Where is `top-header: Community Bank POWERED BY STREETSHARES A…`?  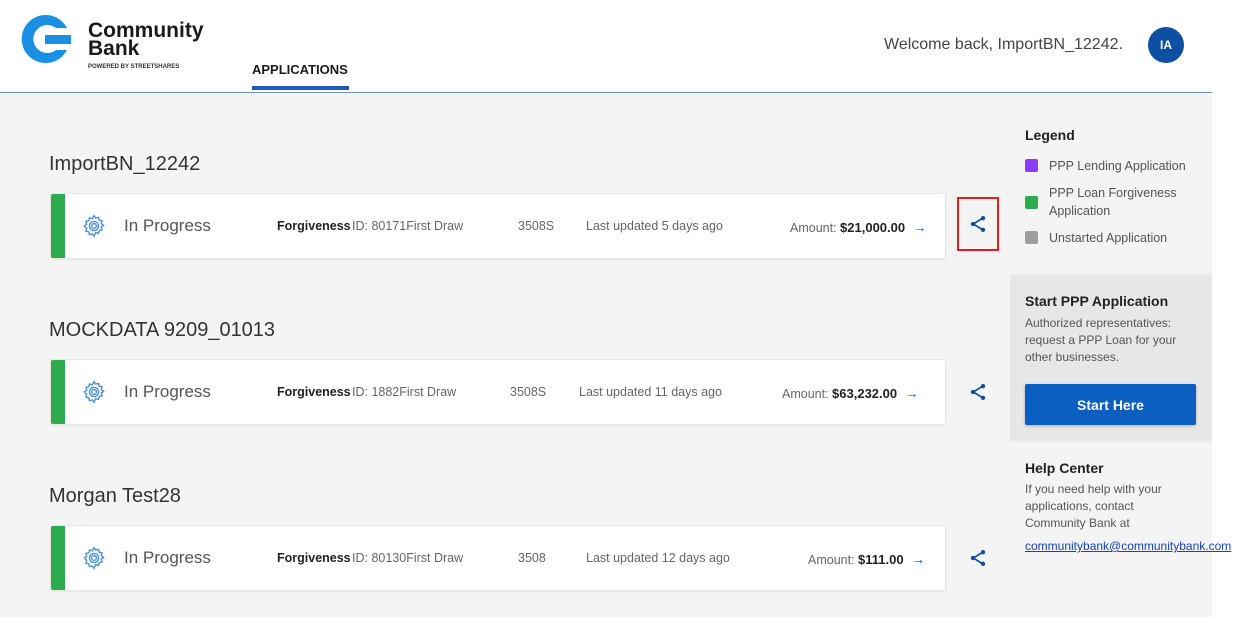 top-header: Community Bank POWERED BY STREETSHARES A… is located at coordinates (606, 46).